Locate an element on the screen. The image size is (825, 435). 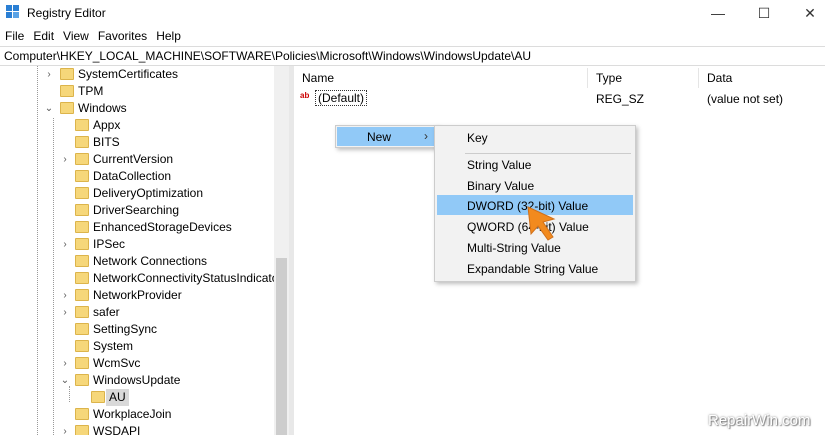
tree-item-label: NetworkProvider is located at coordinates (137, 295).